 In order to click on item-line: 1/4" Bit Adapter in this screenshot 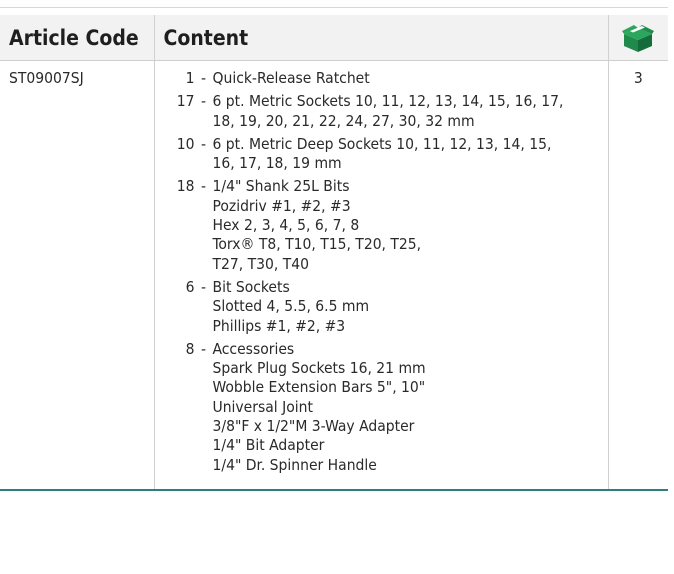, I will do `click(268, 445)`.